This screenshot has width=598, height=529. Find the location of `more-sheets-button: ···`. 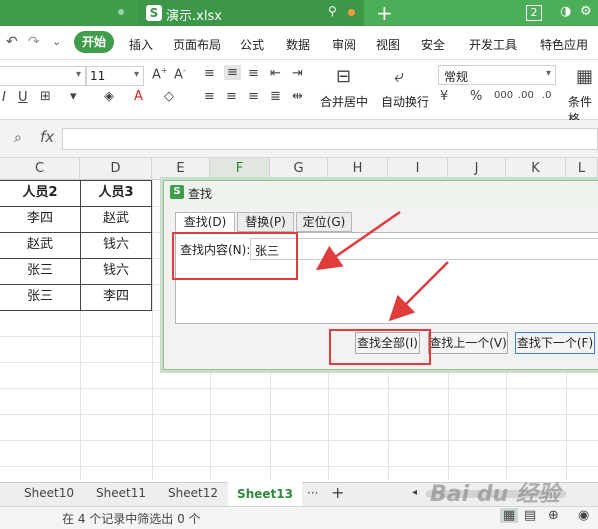

more-sheets-button: ··· is located at coordinates (312, 493).